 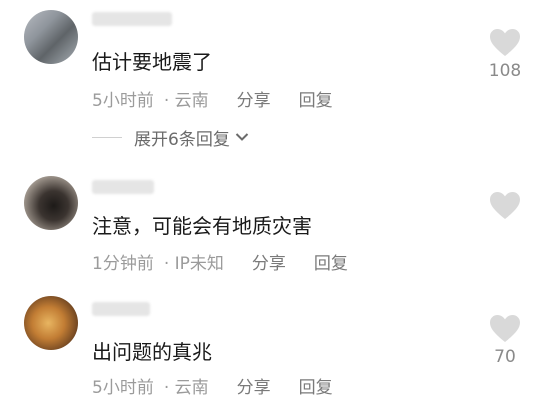 What do you see at coordinates (202, 226) in the screenshot?
I see `comment-text: 注意，可能会有地质灾害` at bounding box center [202, 226].